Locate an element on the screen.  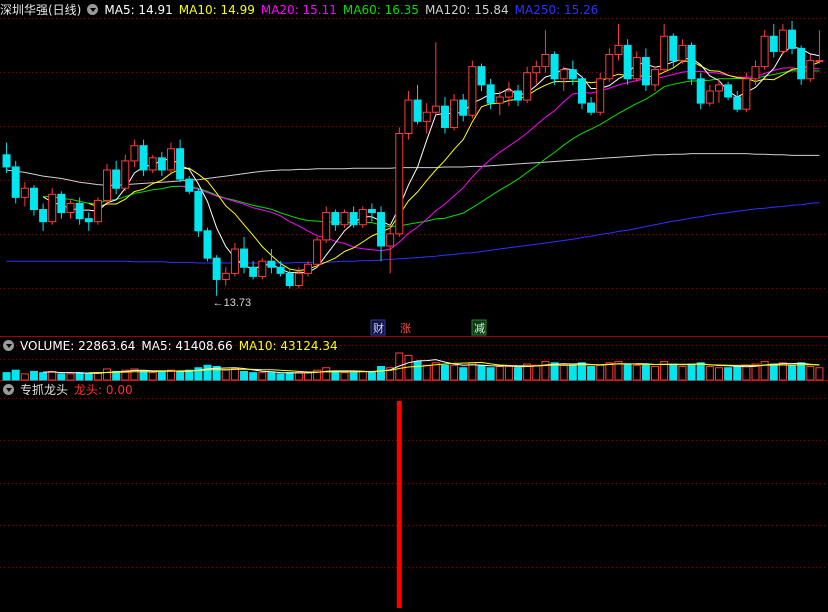
ma-legend-item: MA250: 15.26 is located at coordinates (556, 10).